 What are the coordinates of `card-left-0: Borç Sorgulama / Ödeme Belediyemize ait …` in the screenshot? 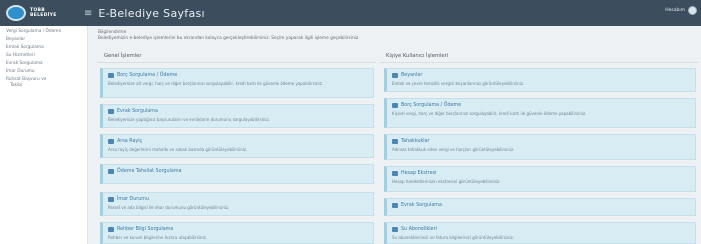 It's located at (237, 83).